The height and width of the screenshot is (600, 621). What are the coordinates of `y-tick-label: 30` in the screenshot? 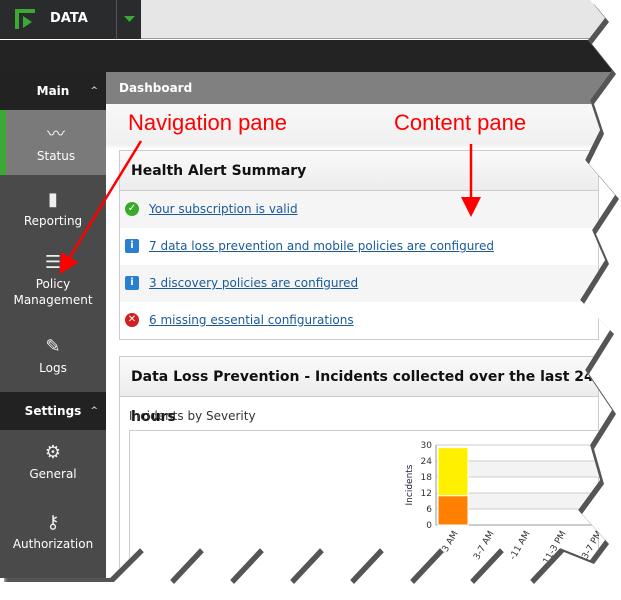 It's located at (427, 446).